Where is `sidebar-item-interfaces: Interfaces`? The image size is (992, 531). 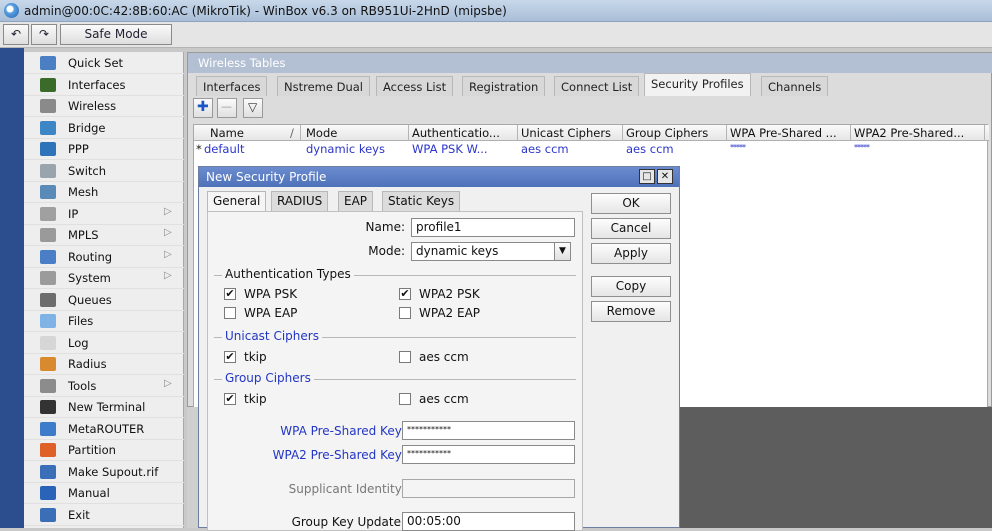
sidebar-item-interfaces: Interfaces is located at coordinates (104, 85).